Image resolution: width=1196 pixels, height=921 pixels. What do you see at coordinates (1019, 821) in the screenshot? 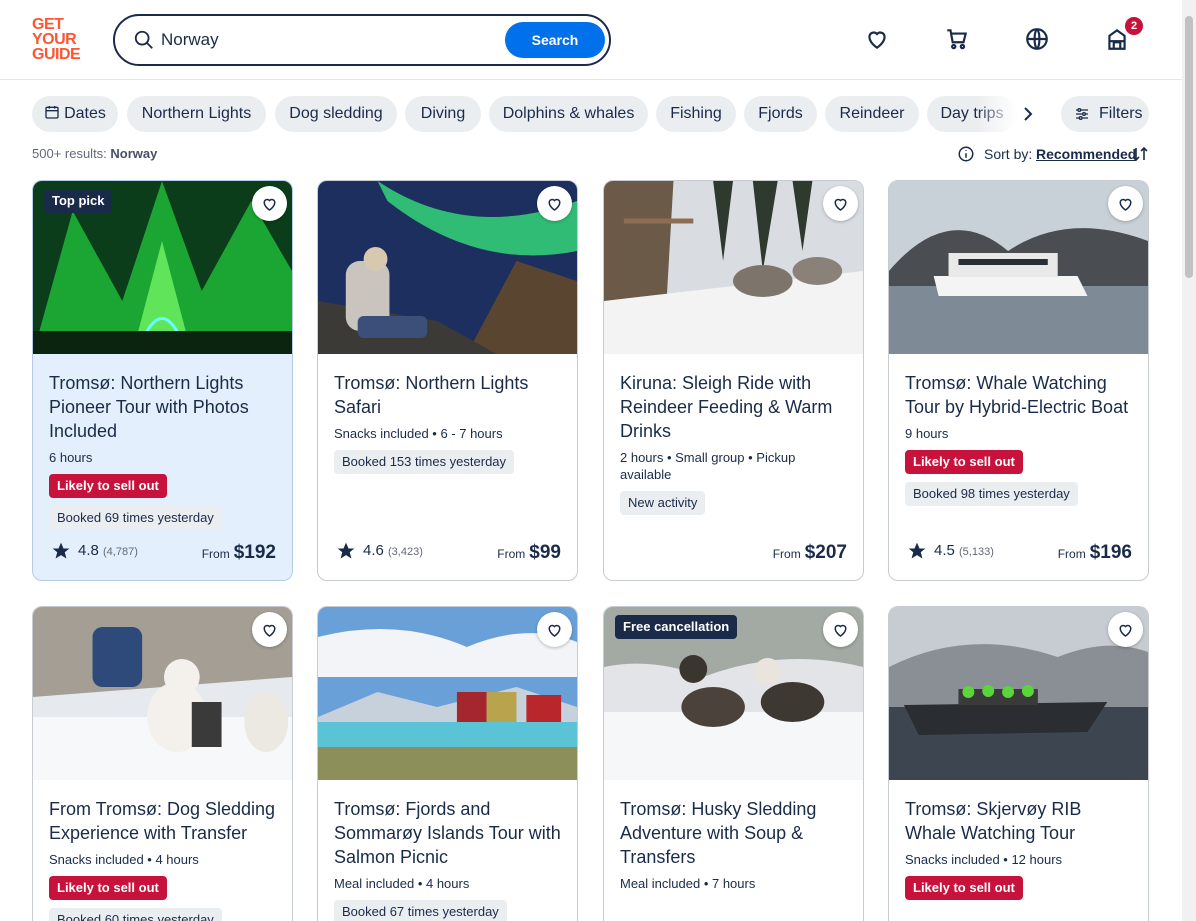
I see `activity-title: Tromsø: Skjervøy RIB Whale Watching Tour` at bounding box center [1019, 821].